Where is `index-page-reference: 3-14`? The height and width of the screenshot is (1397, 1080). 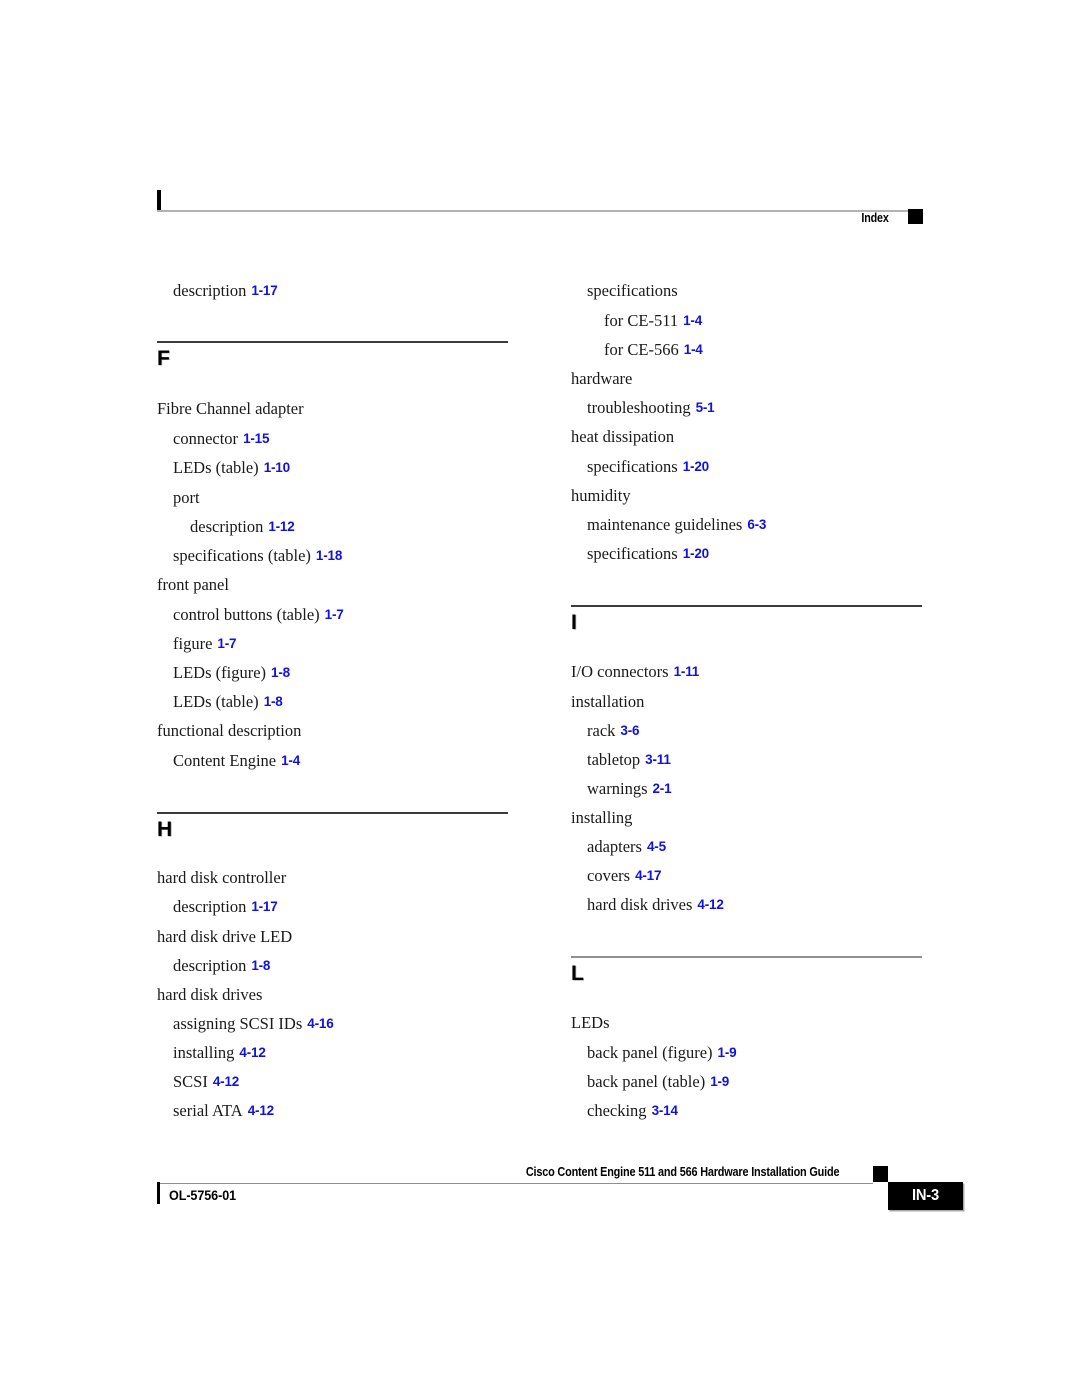 index-page-reference: 3-14 is located at coordinates (662, 1110).